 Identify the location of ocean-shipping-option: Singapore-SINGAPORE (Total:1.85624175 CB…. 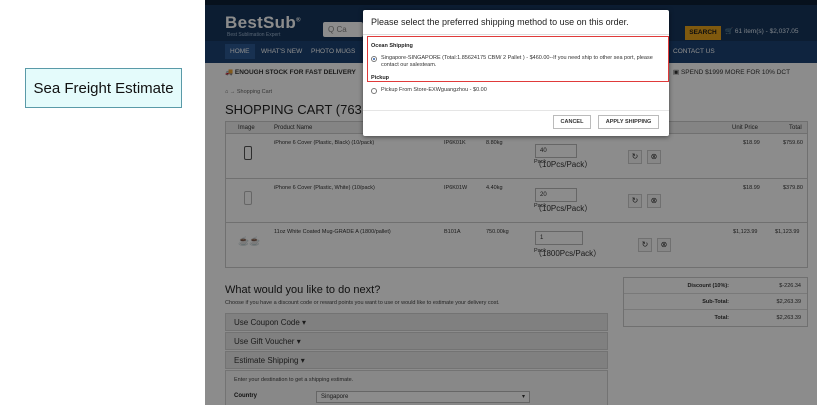
(520, 62).